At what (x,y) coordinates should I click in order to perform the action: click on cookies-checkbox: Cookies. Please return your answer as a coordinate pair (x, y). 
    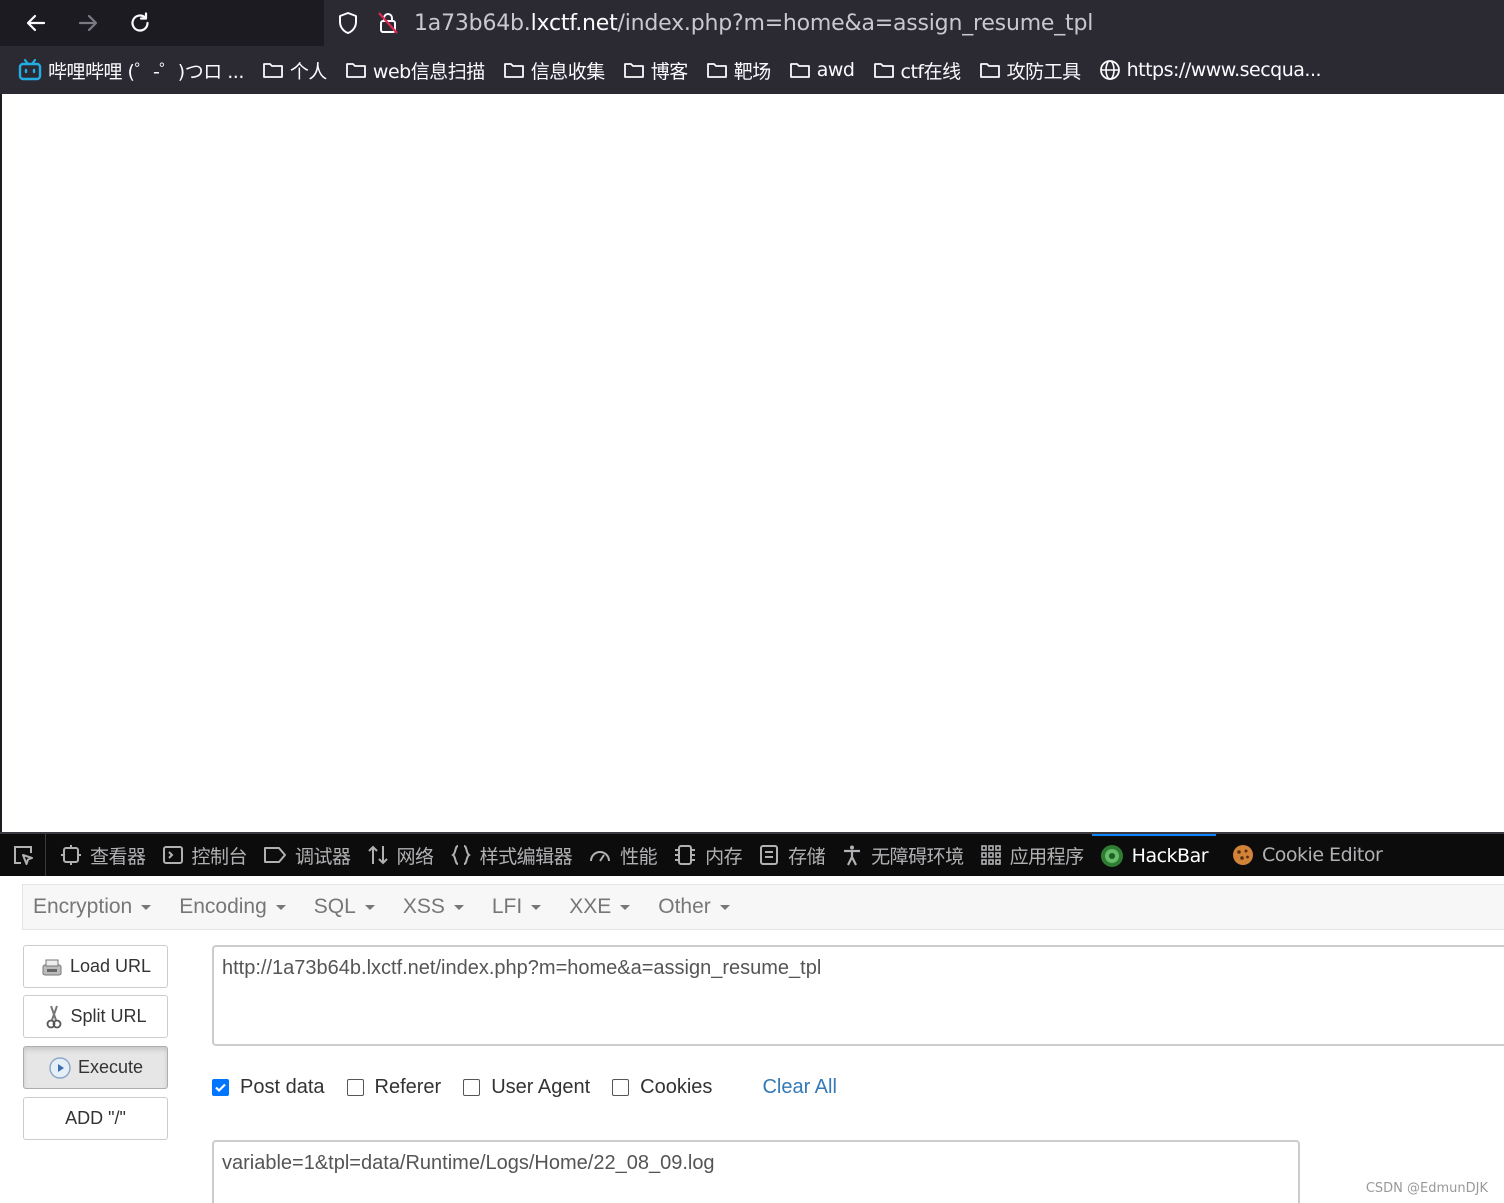
    Looking at the image, I should click on (662, 1087).